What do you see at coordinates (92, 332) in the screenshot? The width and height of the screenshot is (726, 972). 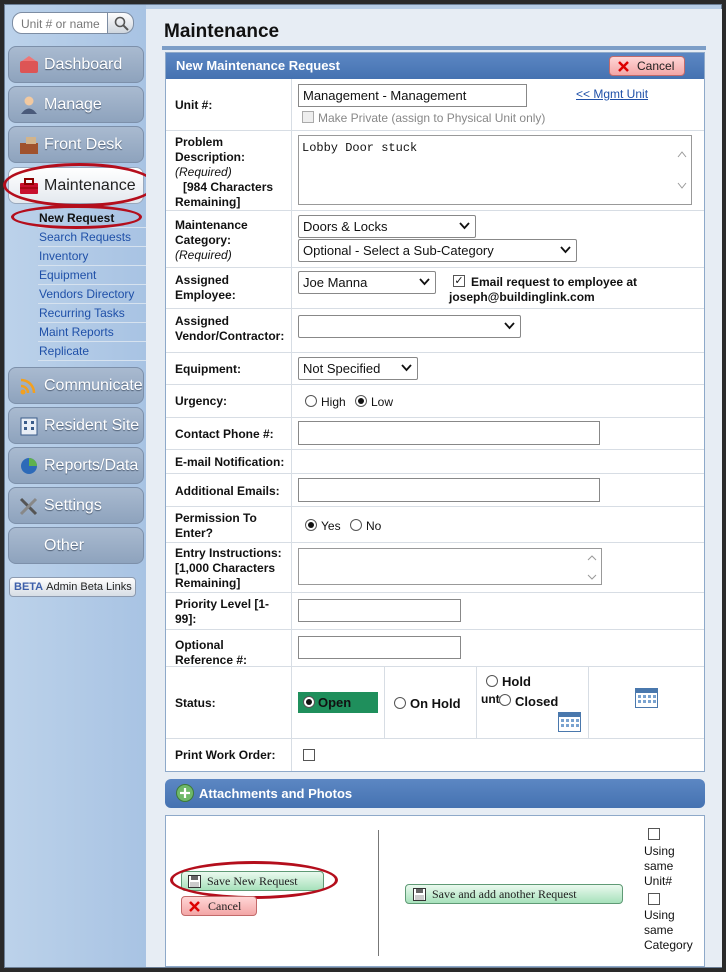 I see `subnav-maint-reports: Maint Reports` at bounding box center [92, 332].